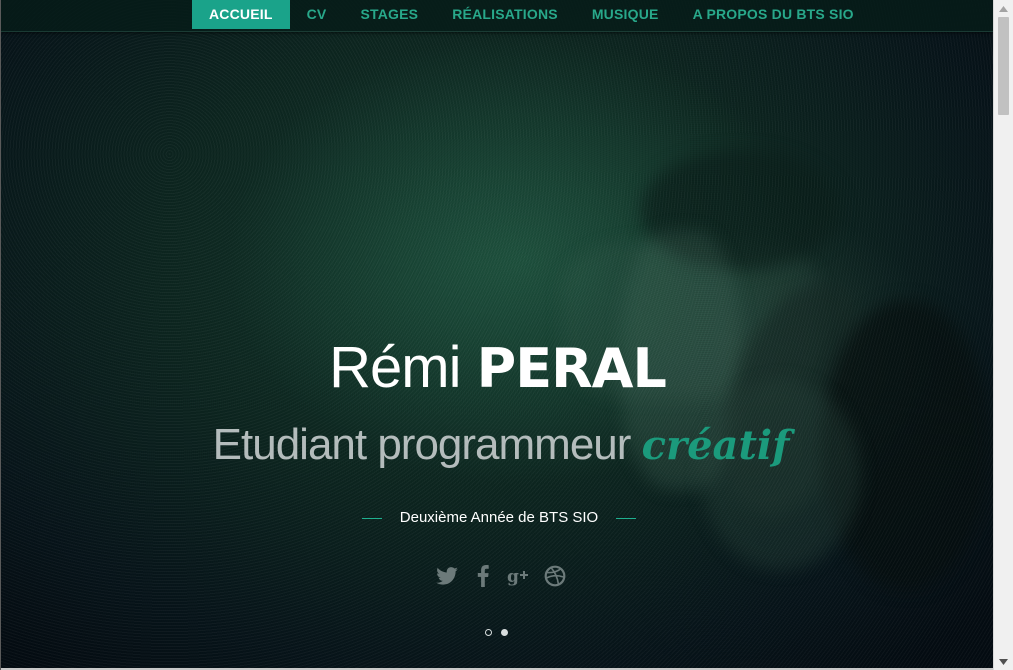  Describe the element at coordinates (496, 632) in the screenshot. I see `slide-indicators` at that location.